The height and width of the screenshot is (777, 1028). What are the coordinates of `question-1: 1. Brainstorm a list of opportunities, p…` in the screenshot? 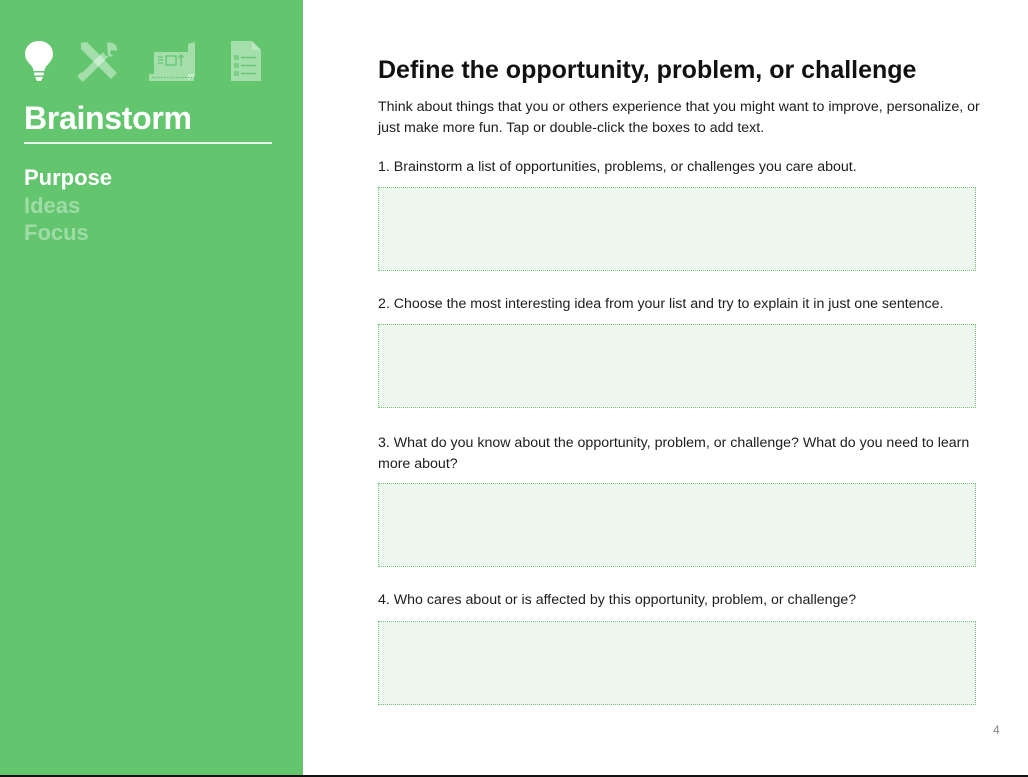 It's located at (617, 167).